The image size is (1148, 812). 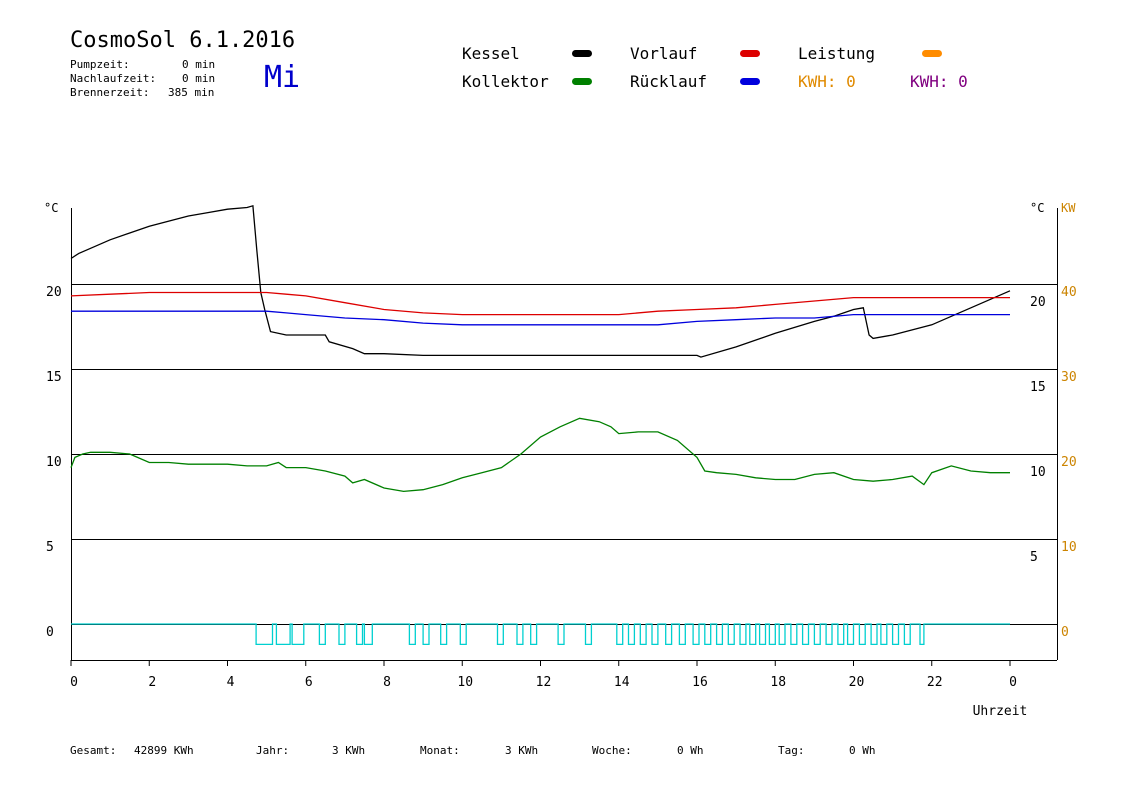 What do you see at coordinates (440, 750) in the screenshot?
I see `footer-monat-label: Monat:` at bounding box center [440, 750].